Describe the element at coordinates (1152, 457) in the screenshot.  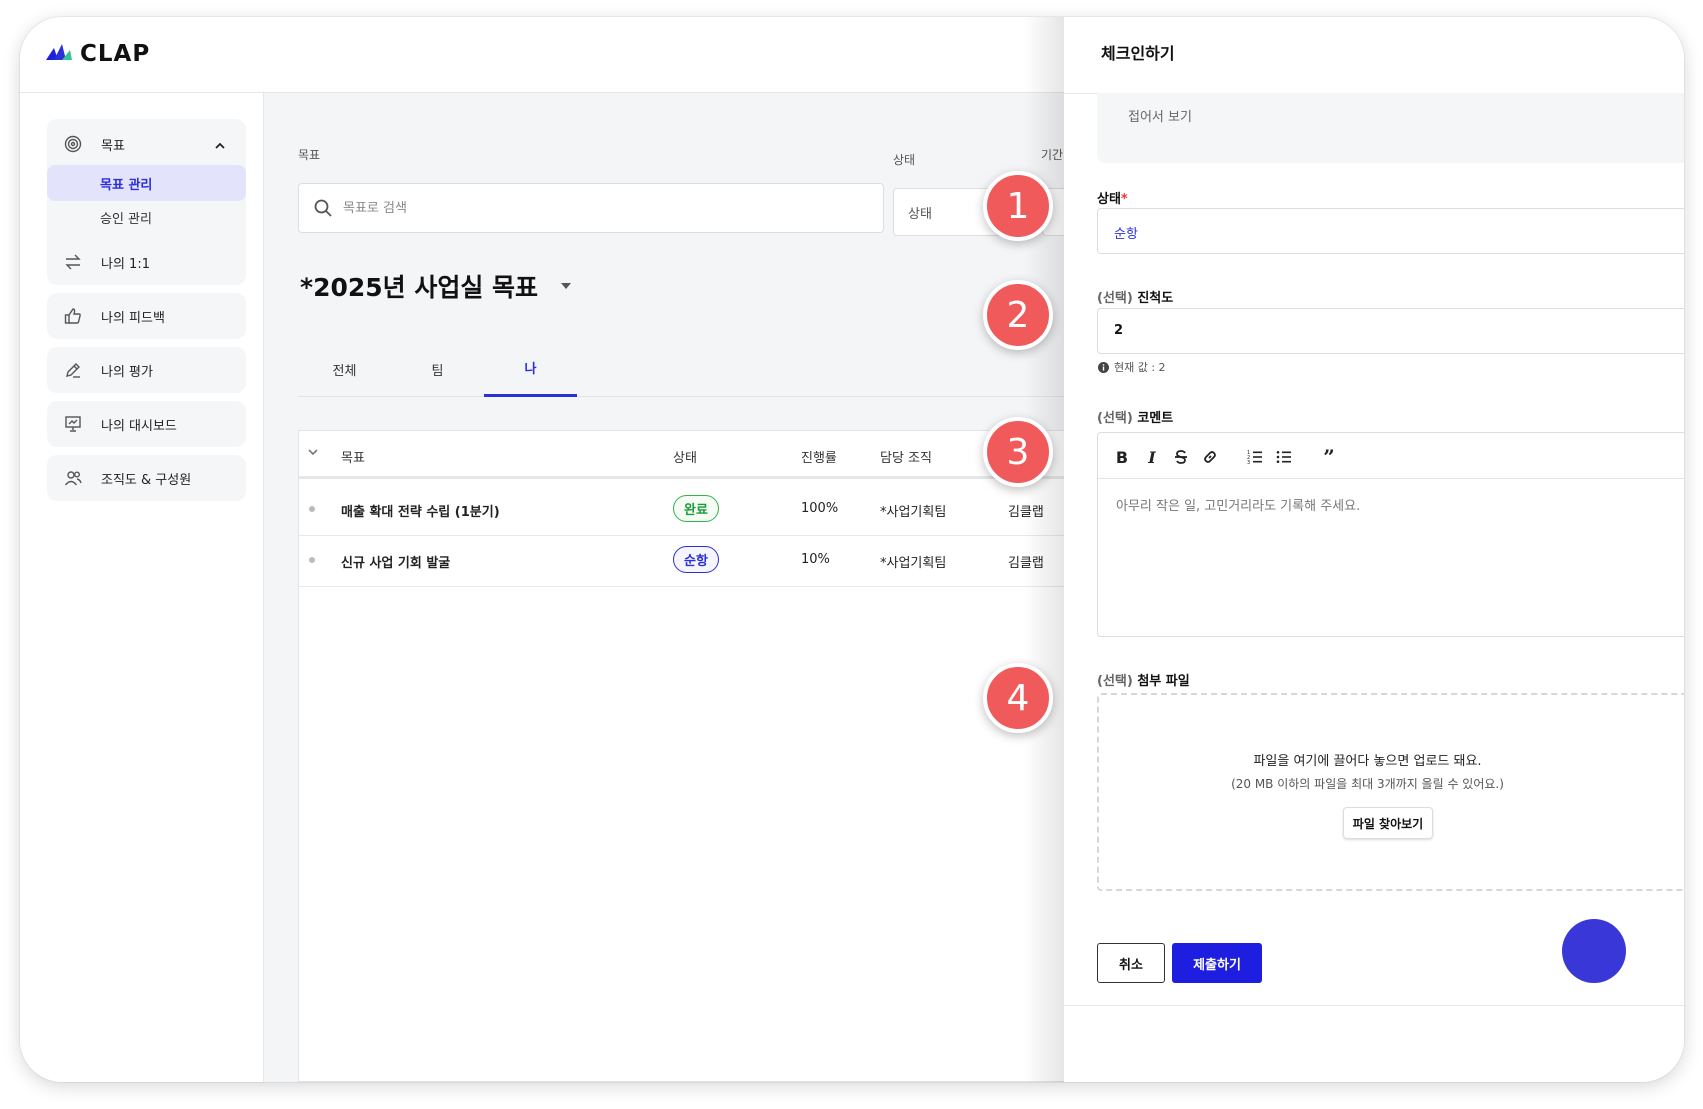
I see `italic-icon: I` at that location.